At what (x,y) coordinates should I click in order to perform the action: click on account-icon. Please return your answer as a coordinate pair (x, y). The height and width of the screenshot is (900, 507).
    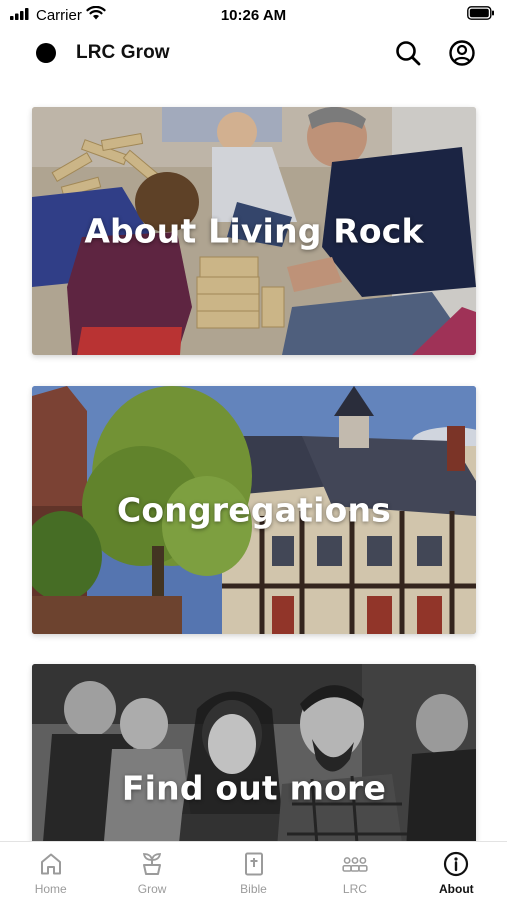
    Looking at the image, I should click on (462, 53).